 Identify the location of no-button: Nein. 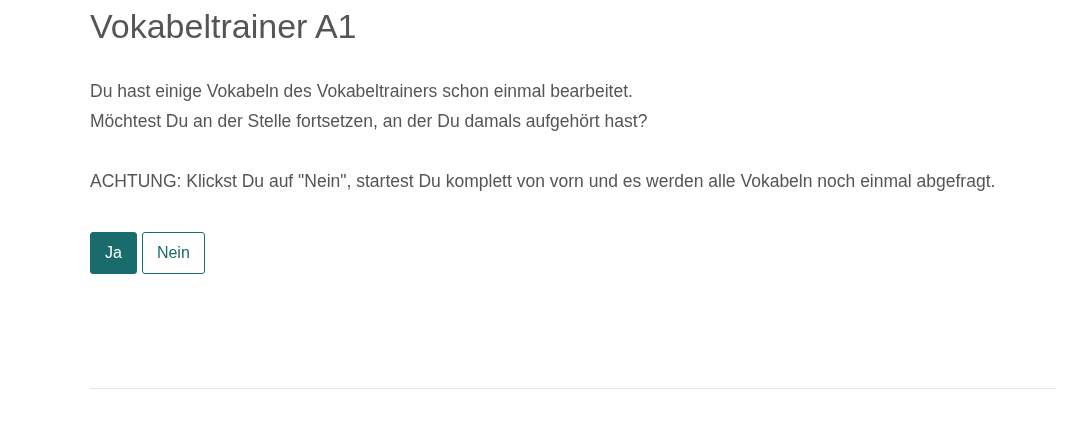
(173, 253).